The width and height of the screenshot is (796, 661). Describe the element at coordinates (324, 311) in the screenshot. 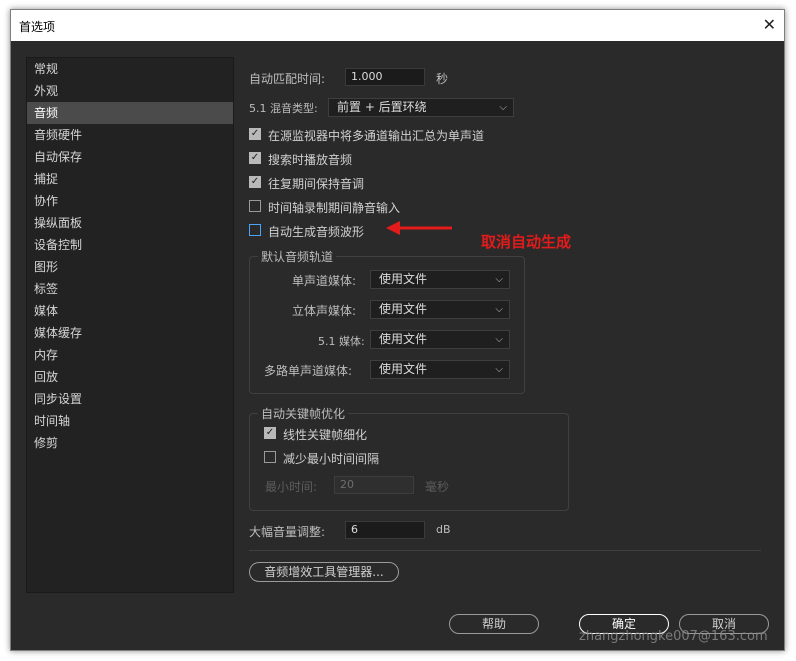

I see `stereo-media-label: 立体声媒体:` at that location.